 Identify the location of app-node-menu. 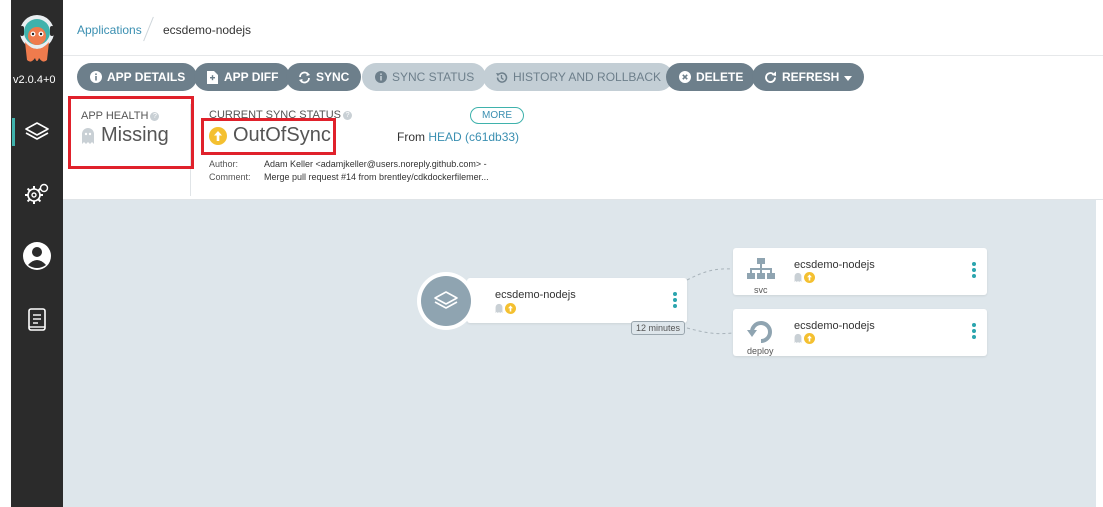
(675, 300).